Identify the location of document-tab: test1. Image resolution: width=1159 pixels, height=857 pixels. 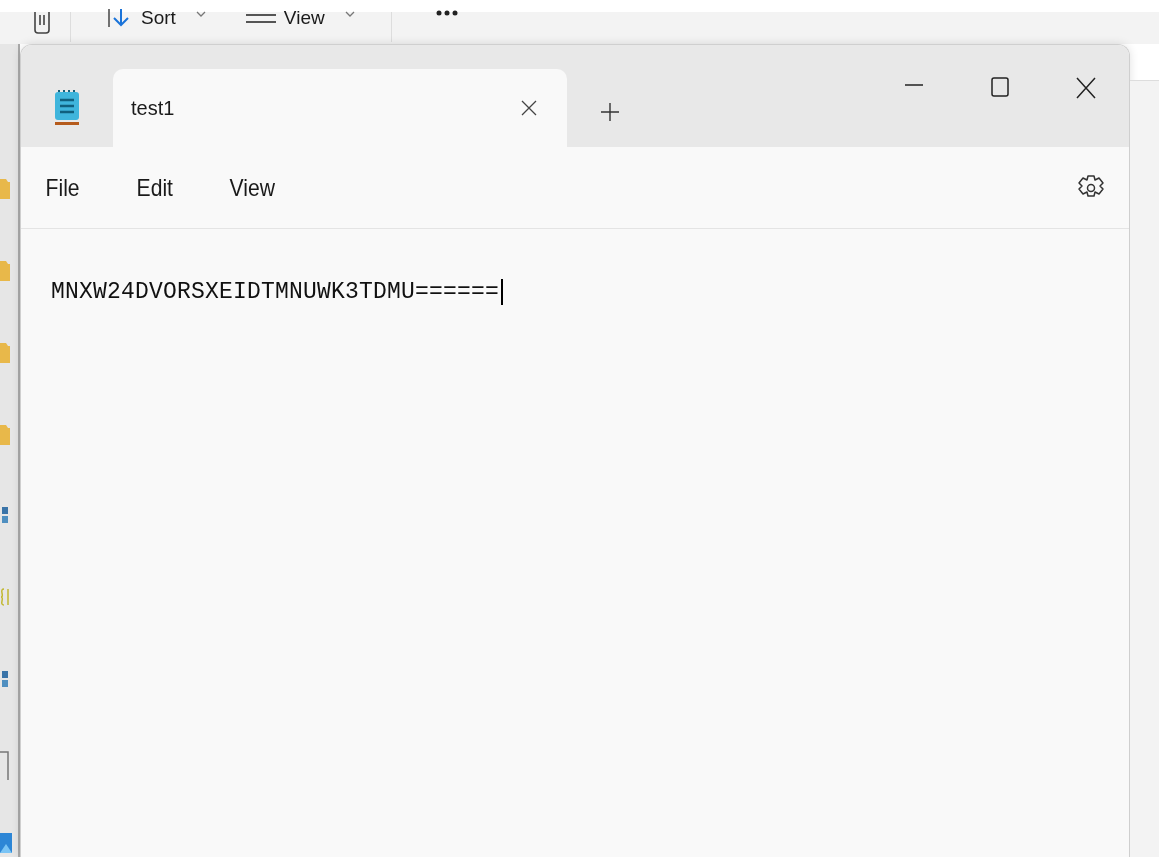
(340, 108).